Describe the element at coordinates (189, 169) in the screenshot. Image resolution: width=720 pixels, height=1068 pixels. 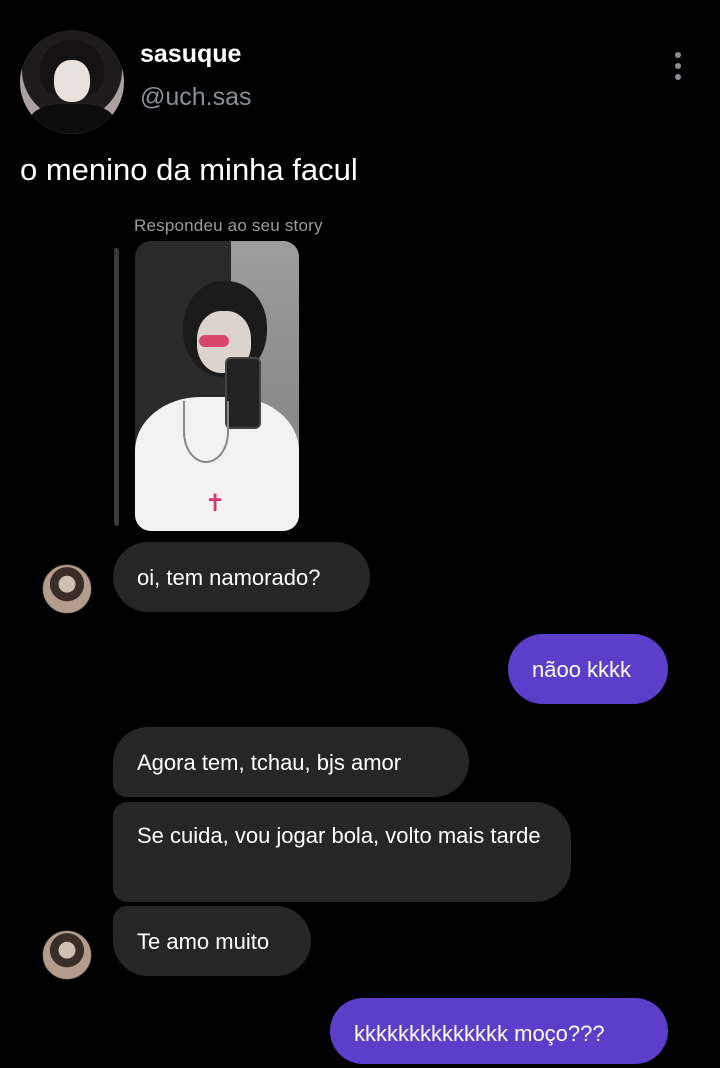
I see `tweet-text: o menino da minha facul` at that location.